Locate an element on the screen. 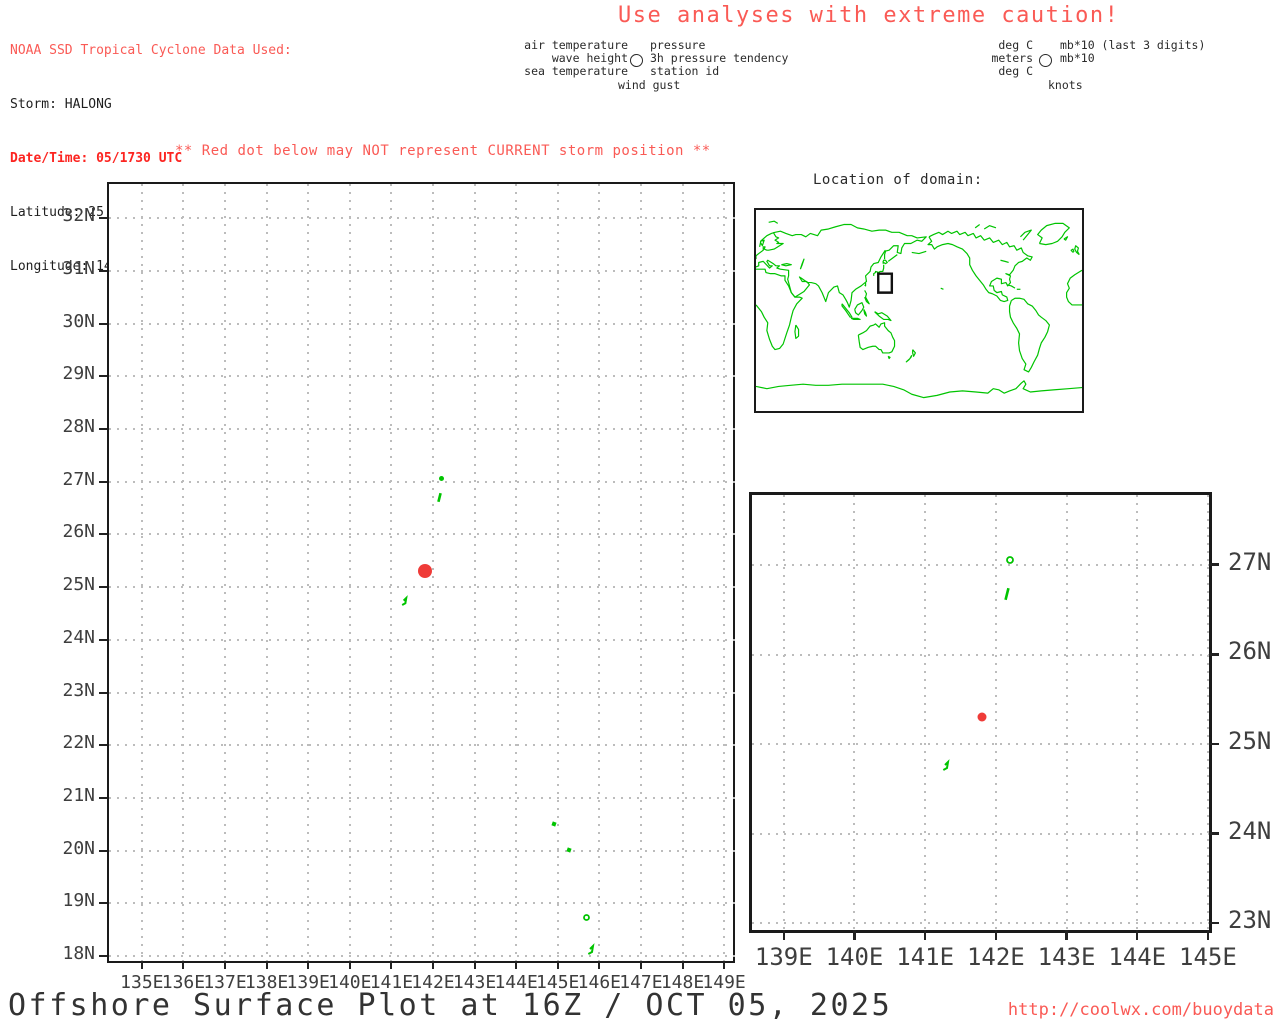 The image size is (1280, 1024). legend-label: knots is located at coordinates (1065, 85).